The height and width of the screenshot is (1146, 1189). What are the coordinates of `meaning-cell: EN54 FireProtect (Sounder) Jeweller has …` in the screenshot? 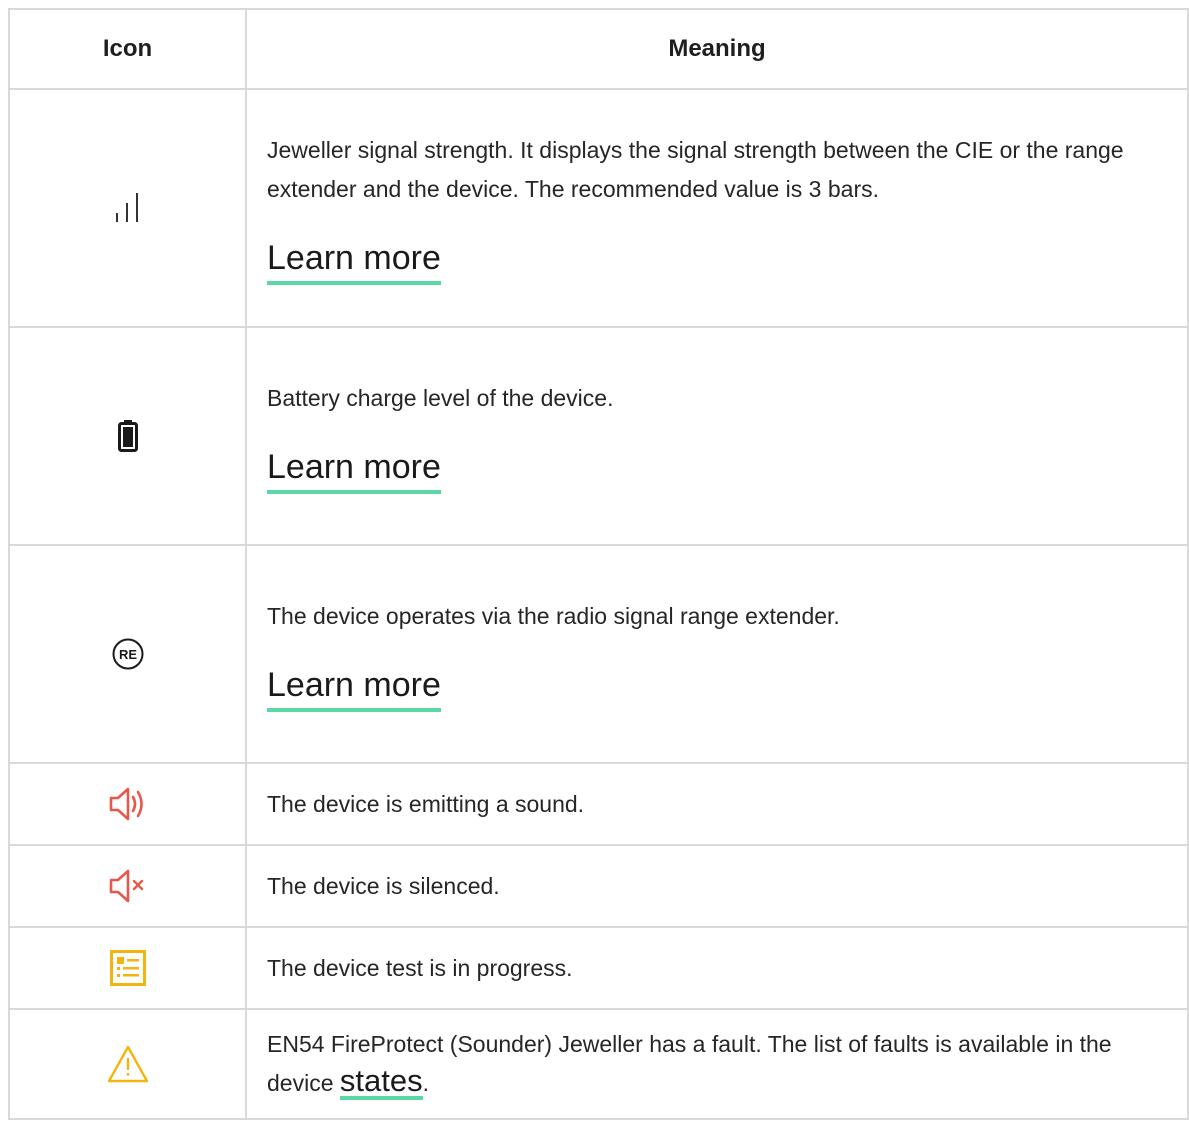 It's located at (717, 1064).